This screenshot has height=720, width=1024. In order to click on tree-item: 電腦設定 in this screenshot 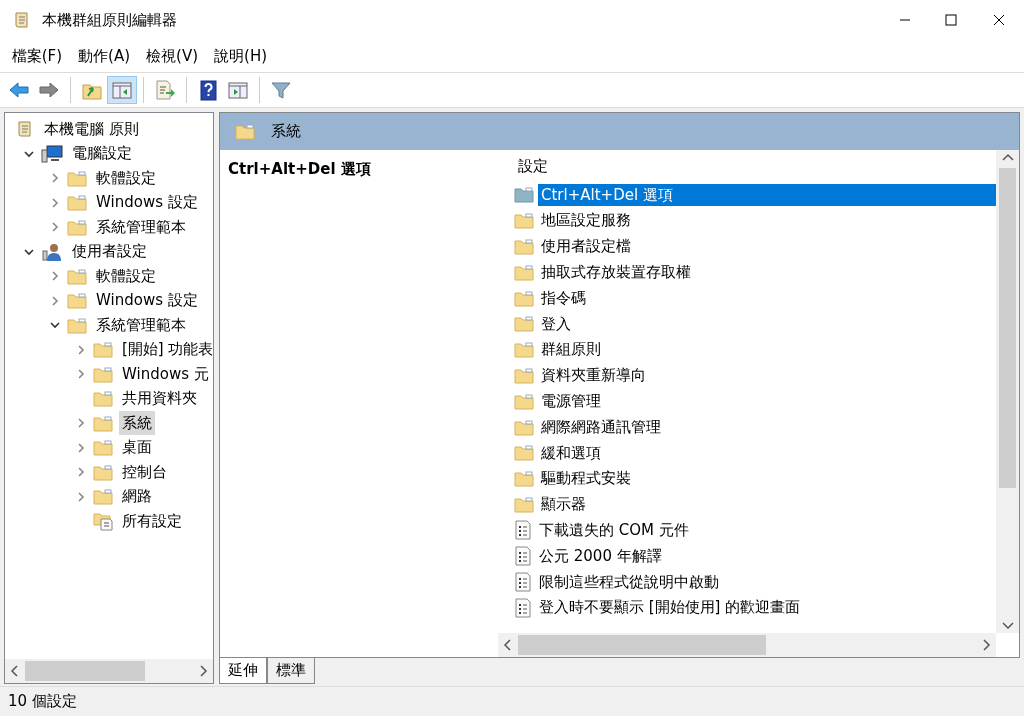, I will do `click(102, 153)`.